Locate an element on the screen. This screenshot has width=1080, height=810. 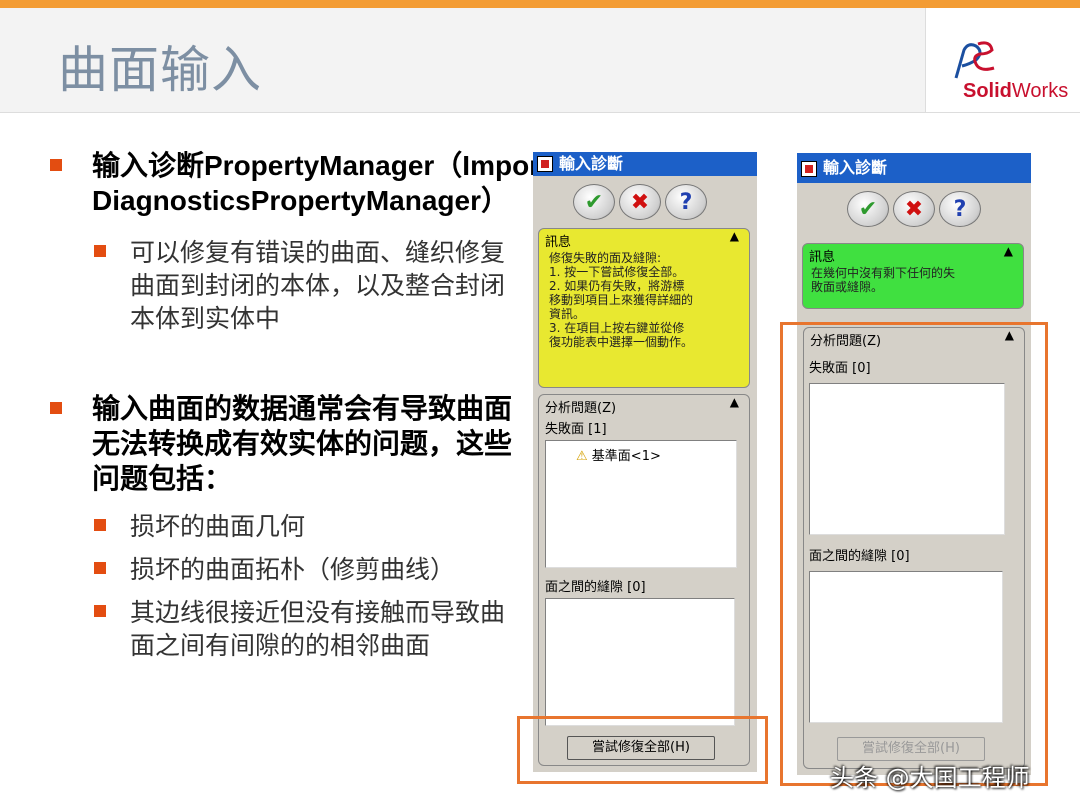
message-box: 訊息 ▲ 在幾何中沒有剩下任何的失 敗面或縫隙。 is located at coordinates (913, 276).